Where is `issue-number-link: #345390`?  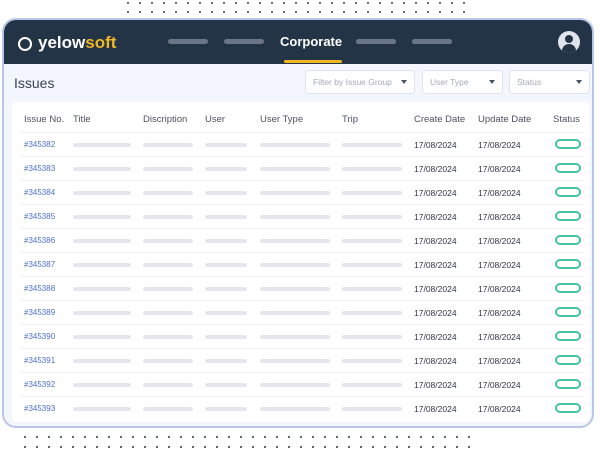
issue-number-link: #345390 is located at coordinates (39, 336).